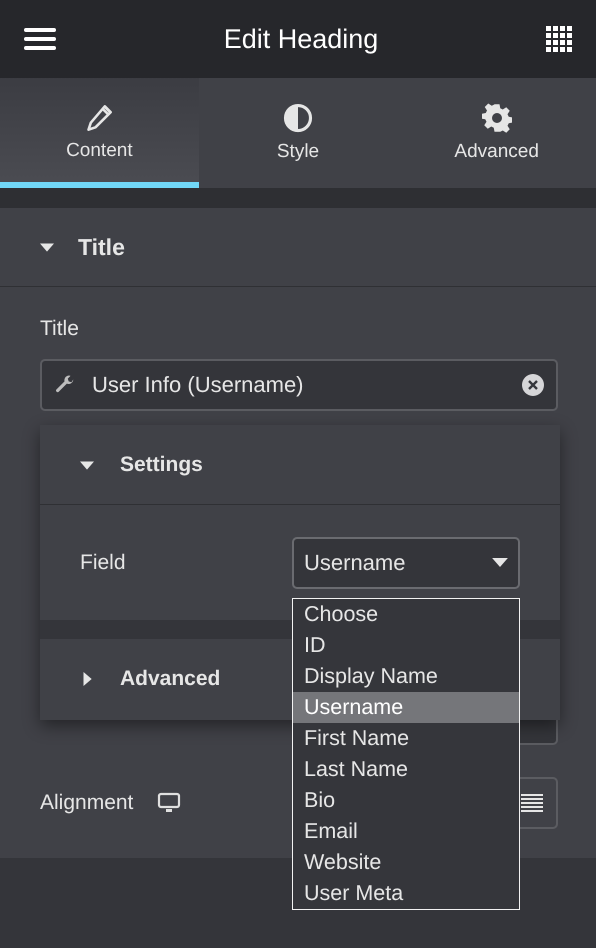 The image size is (596, 948). Describe the element at coordinates (301, 39) in the screenshot. I see `panel-title: Edit Heading` at that location.